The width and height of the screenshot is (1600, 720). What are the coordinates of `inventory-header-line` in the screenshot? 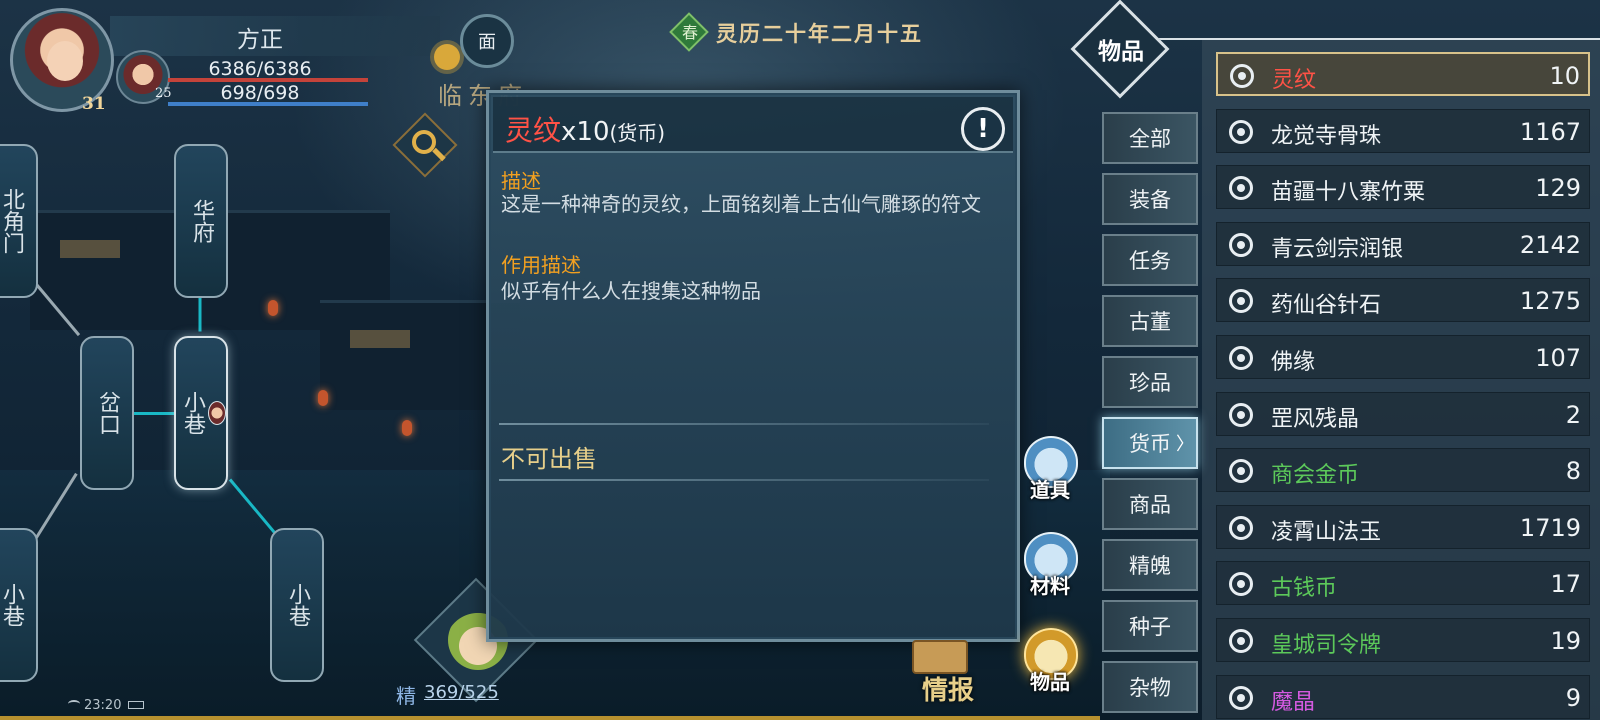 It's located at (1375, 39).